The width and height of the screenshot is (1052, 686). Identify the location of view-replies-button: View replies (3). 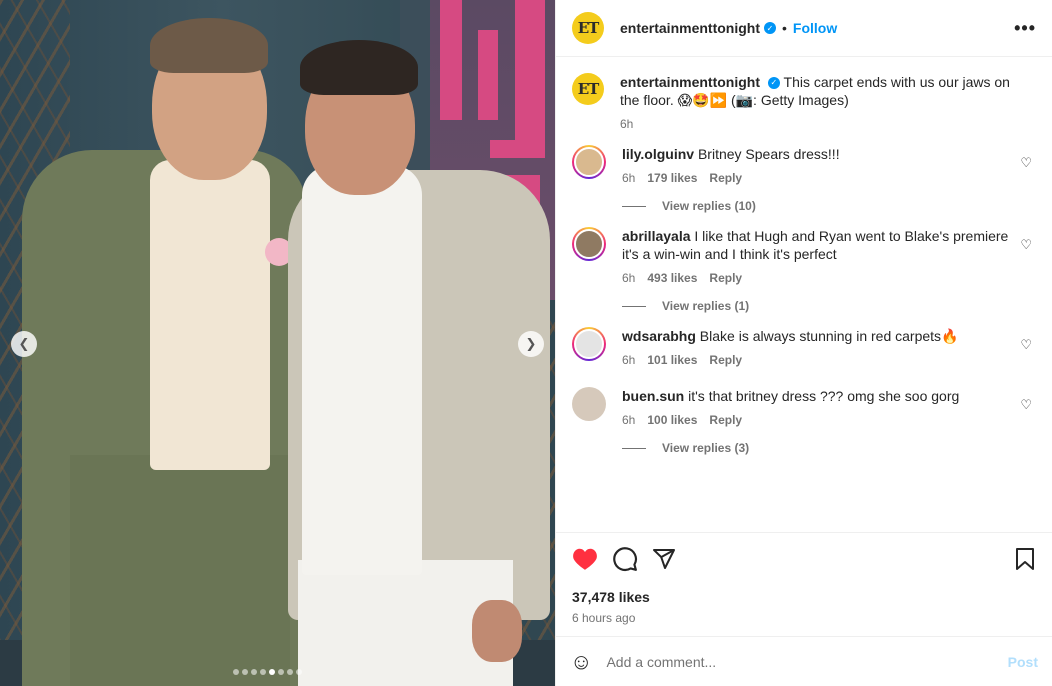
(829, 448).